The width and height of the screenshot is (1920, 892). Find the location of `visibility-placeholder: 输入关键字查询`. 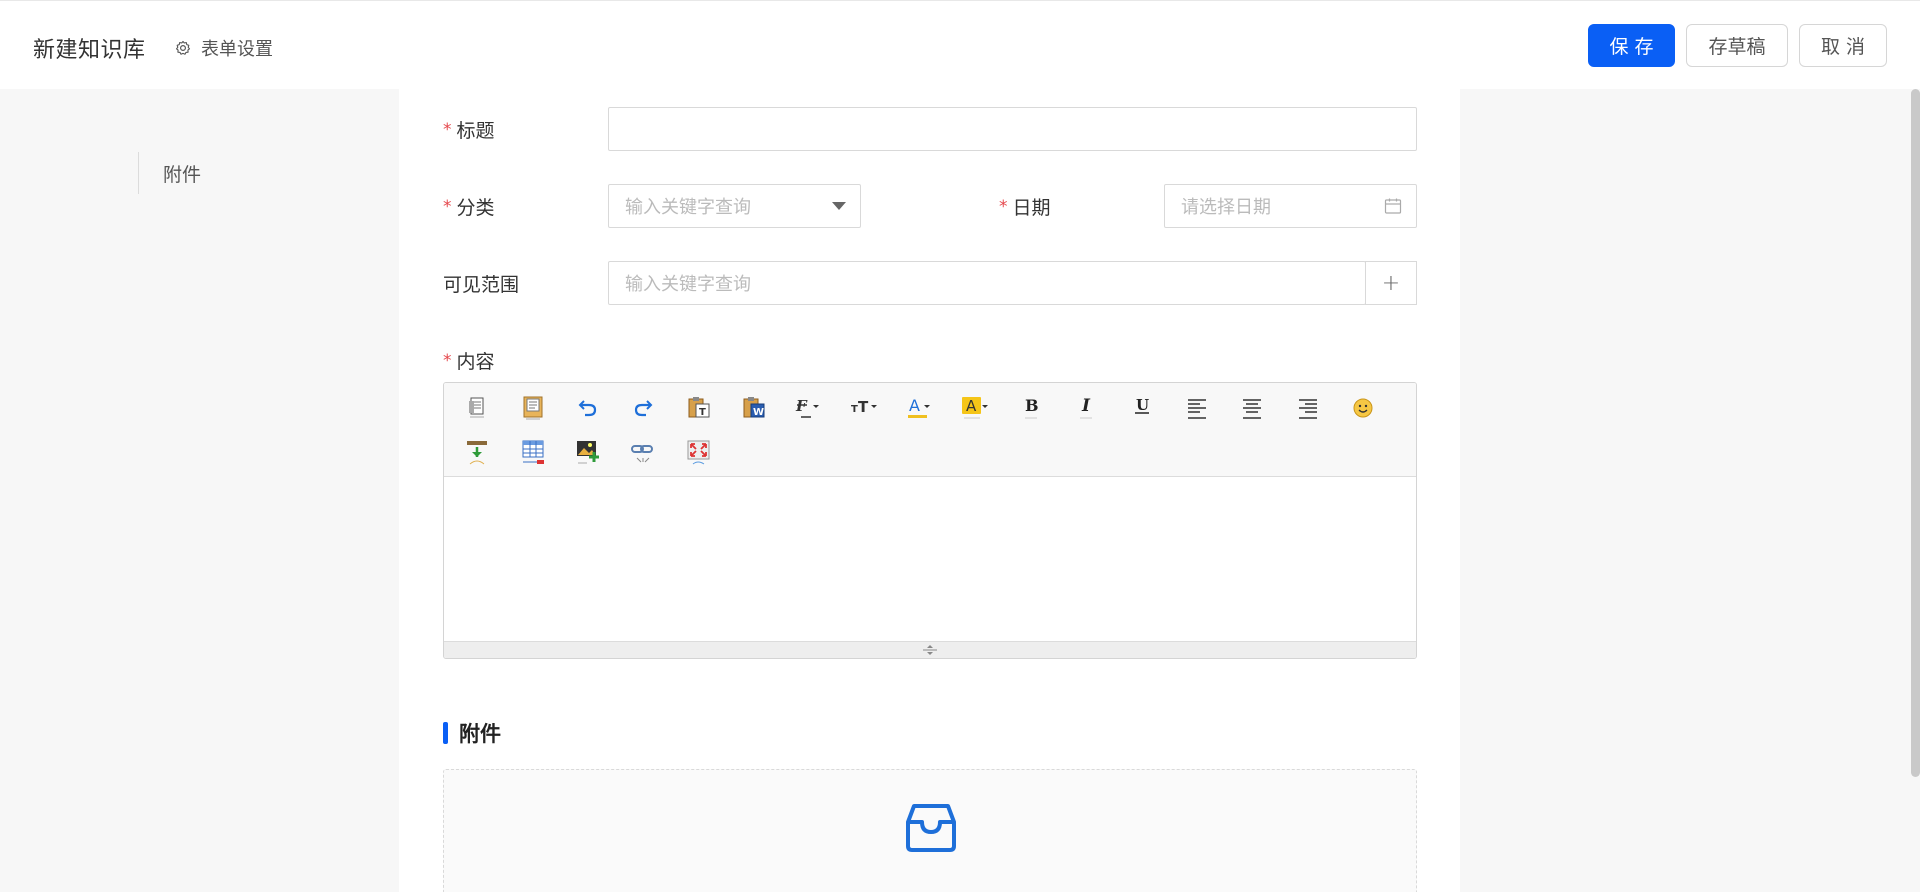

visibility-placeholder: 输入关键字查询 is located at coordinates (688, 284).